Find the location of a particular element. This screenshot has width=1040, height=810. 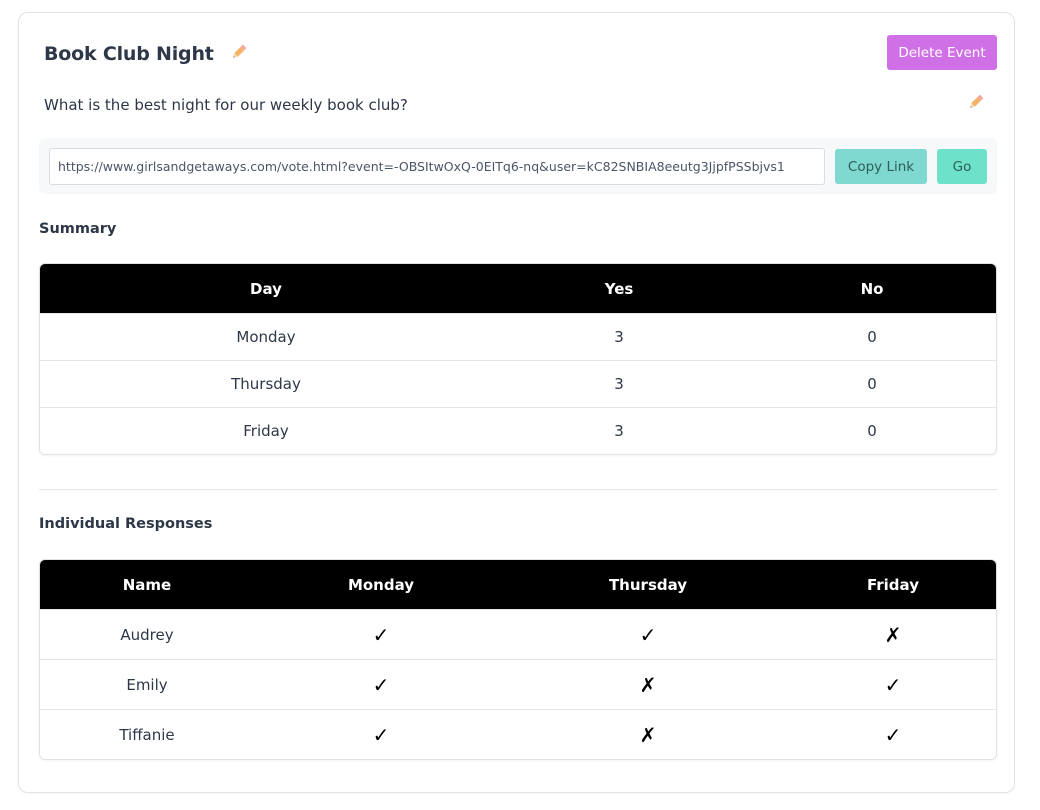

table-row: Monday 3 0 is located at coordinates (518, 337).